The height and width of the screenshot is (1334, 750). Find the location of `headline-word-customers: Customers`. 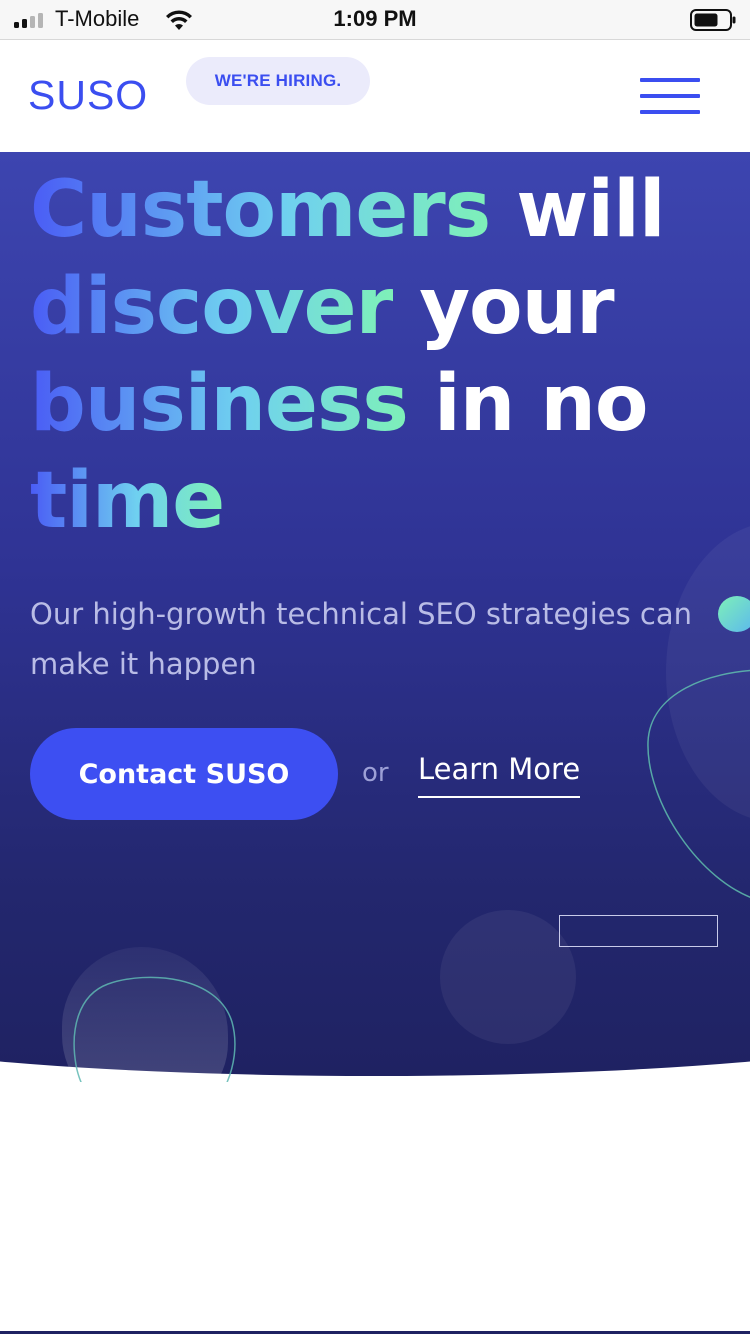

headline-word-customers: Customers is located at coordinates (260, 210).